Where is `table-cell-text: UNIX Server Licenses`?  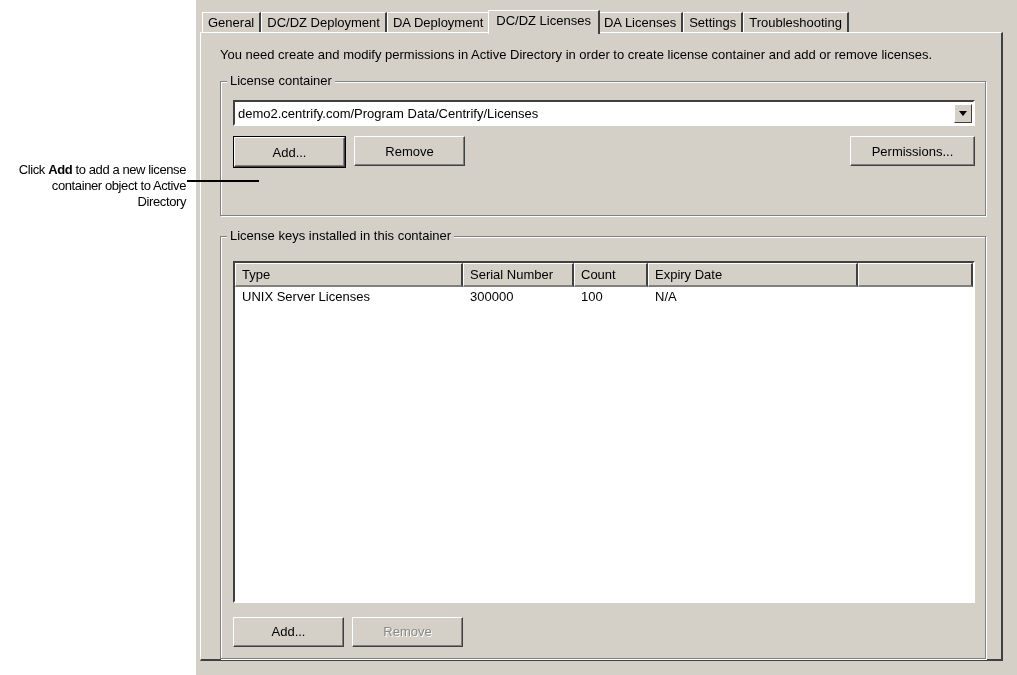
table-cell-text: UNIX Server Licenses is located at coordinates (306, 297).